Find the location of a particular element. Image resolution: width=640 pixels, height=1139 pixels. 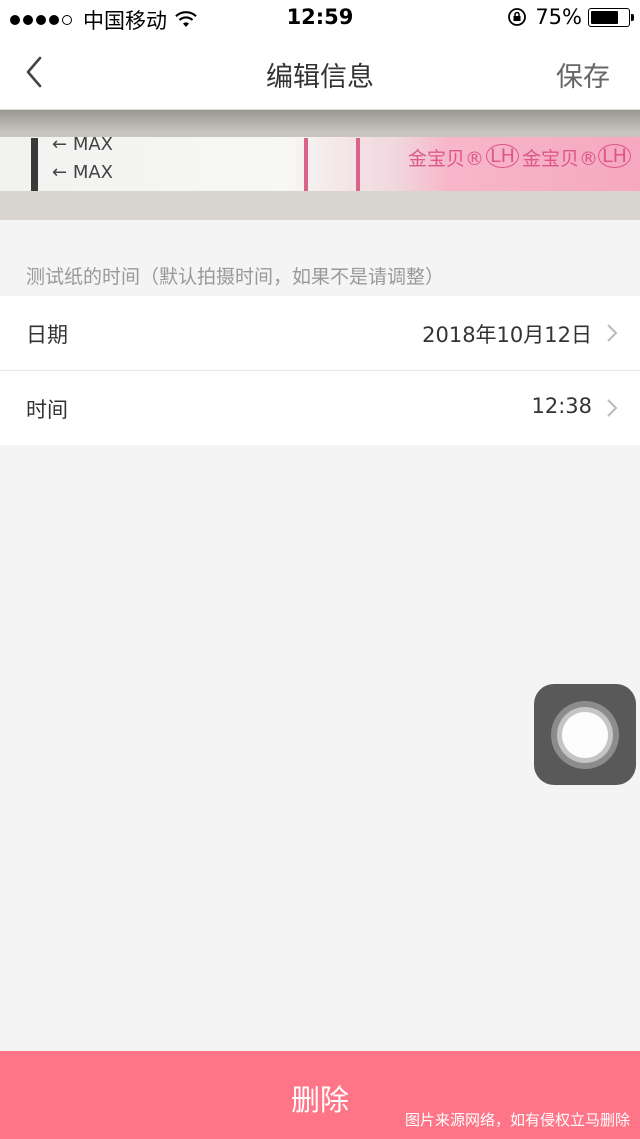

status-bar: 中国移动 12:59 75% is located at coordinates (320, 18).